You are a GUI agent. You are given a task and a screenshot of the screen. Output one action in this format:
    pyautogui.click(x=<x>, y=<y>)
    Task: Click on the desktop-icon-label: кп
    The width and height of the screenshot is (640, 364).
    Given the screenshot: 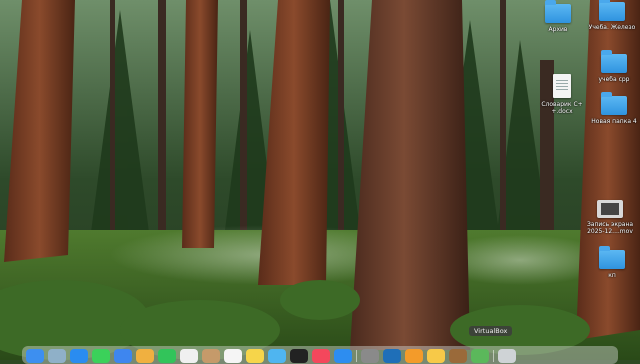 What is the action you would take?
    pyautogui.click(x=612, y=275)
    